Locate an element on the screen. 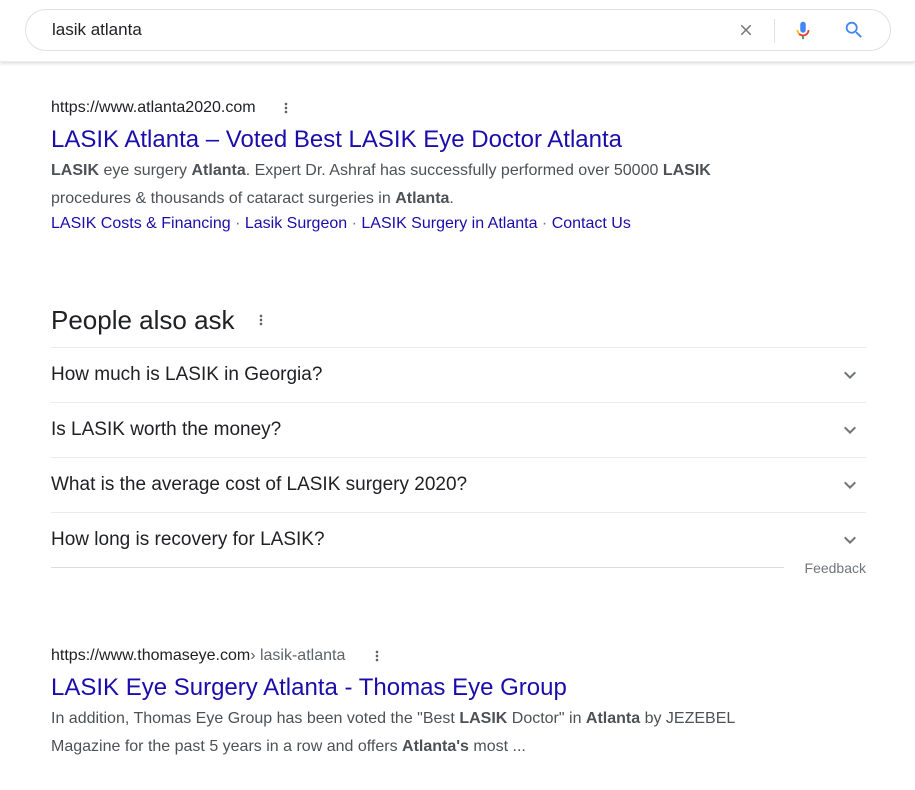 The image size is (915, 790). sitelink-costs-financing: LASIK Costs & Financing is located at coordinates (141, 223).